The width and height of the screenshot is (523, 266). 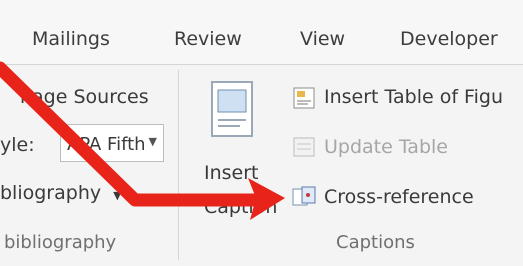 I want to click on table-of-figures-icon, so click(x=304, y=98).